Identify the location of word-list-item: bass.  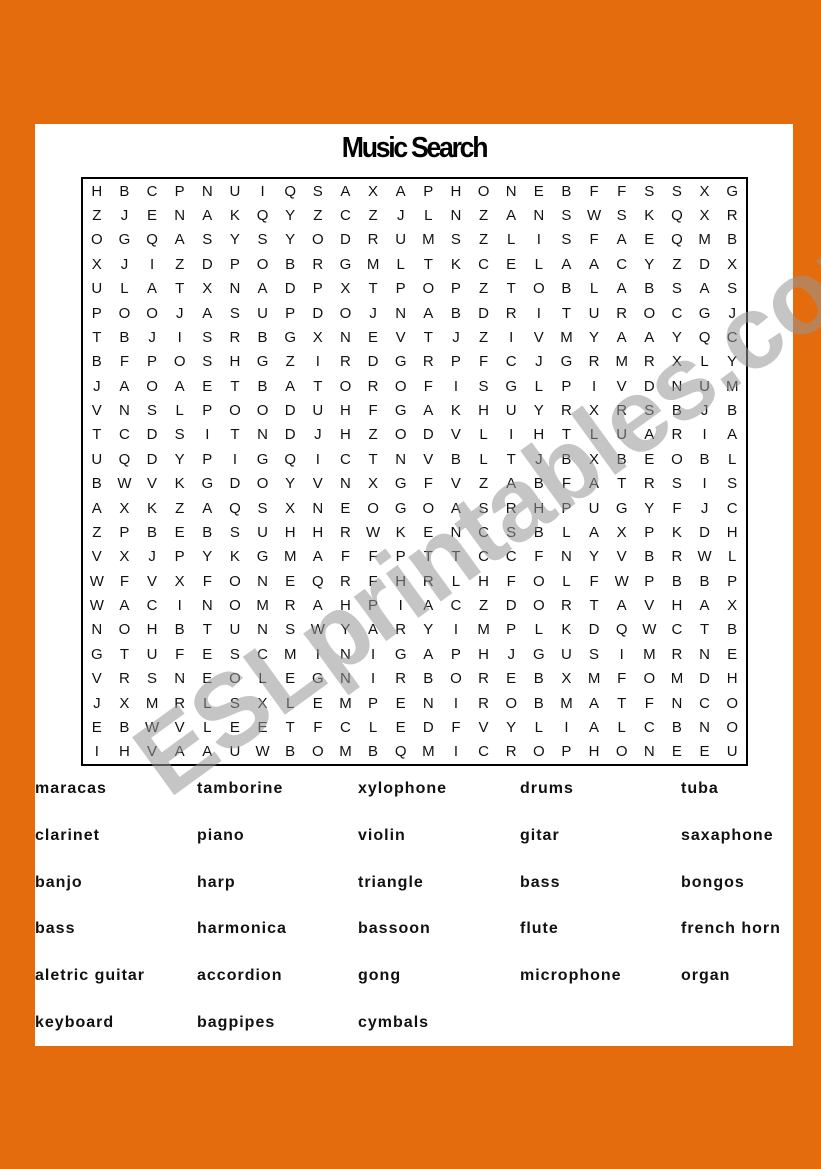
(55, 929).